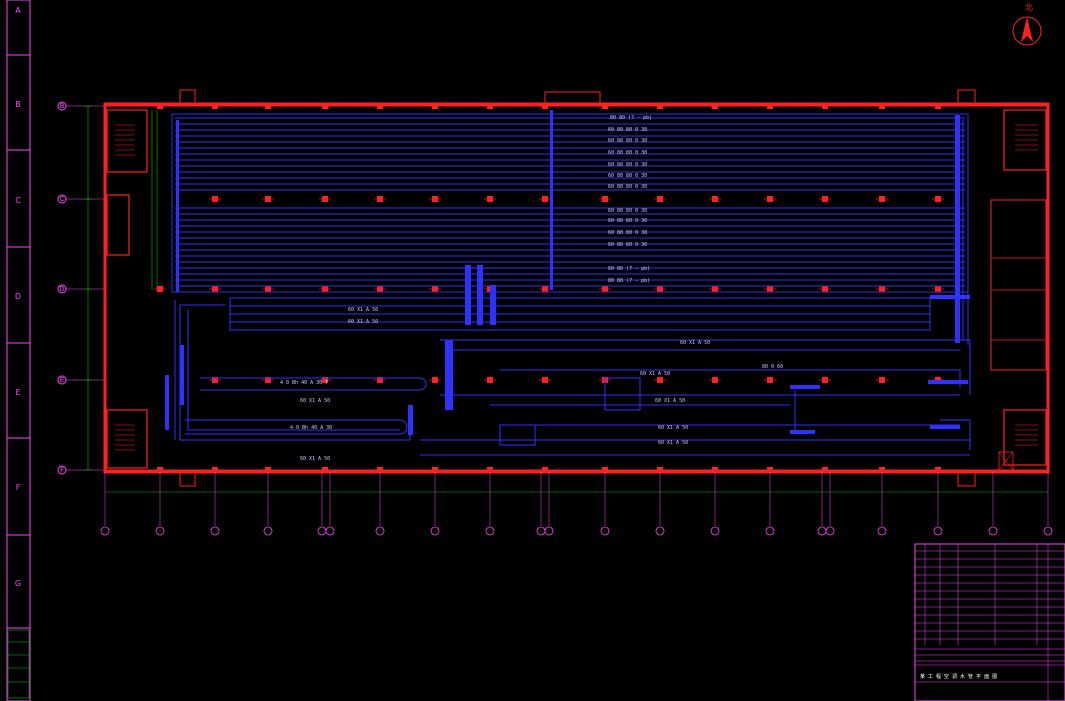  Describe the element at coordinates (1029, 7) in the screenshot. I see `north-label: 北` at that location.